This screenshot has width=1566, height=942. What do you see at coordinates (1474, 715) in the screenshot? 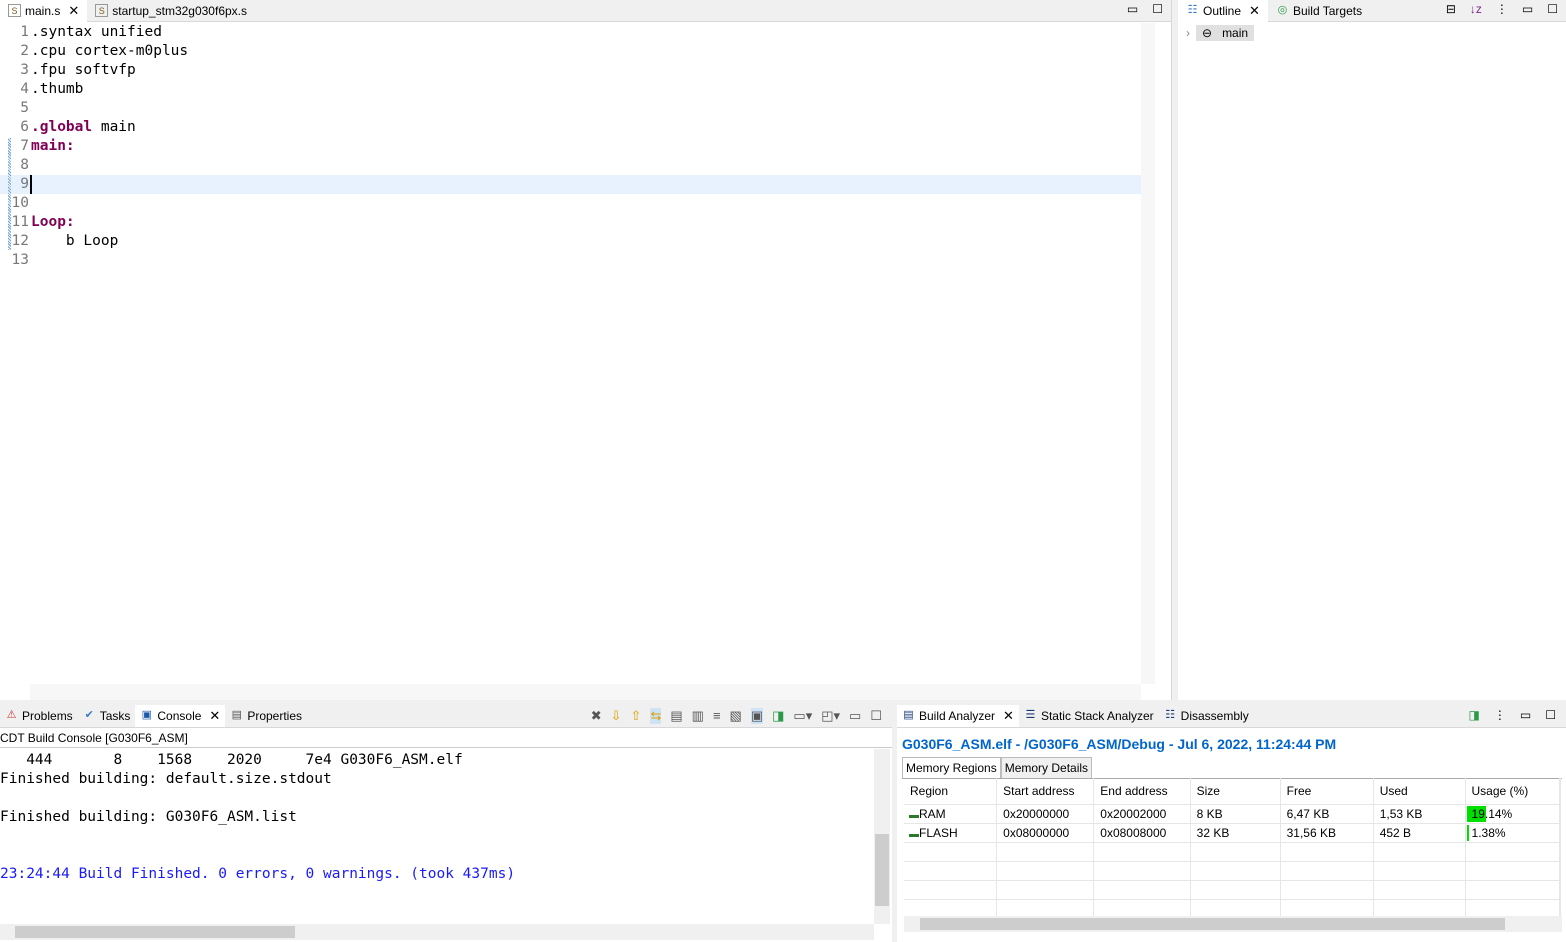
I see `pin-icon: ◨` at bounding box center [1474, 715].